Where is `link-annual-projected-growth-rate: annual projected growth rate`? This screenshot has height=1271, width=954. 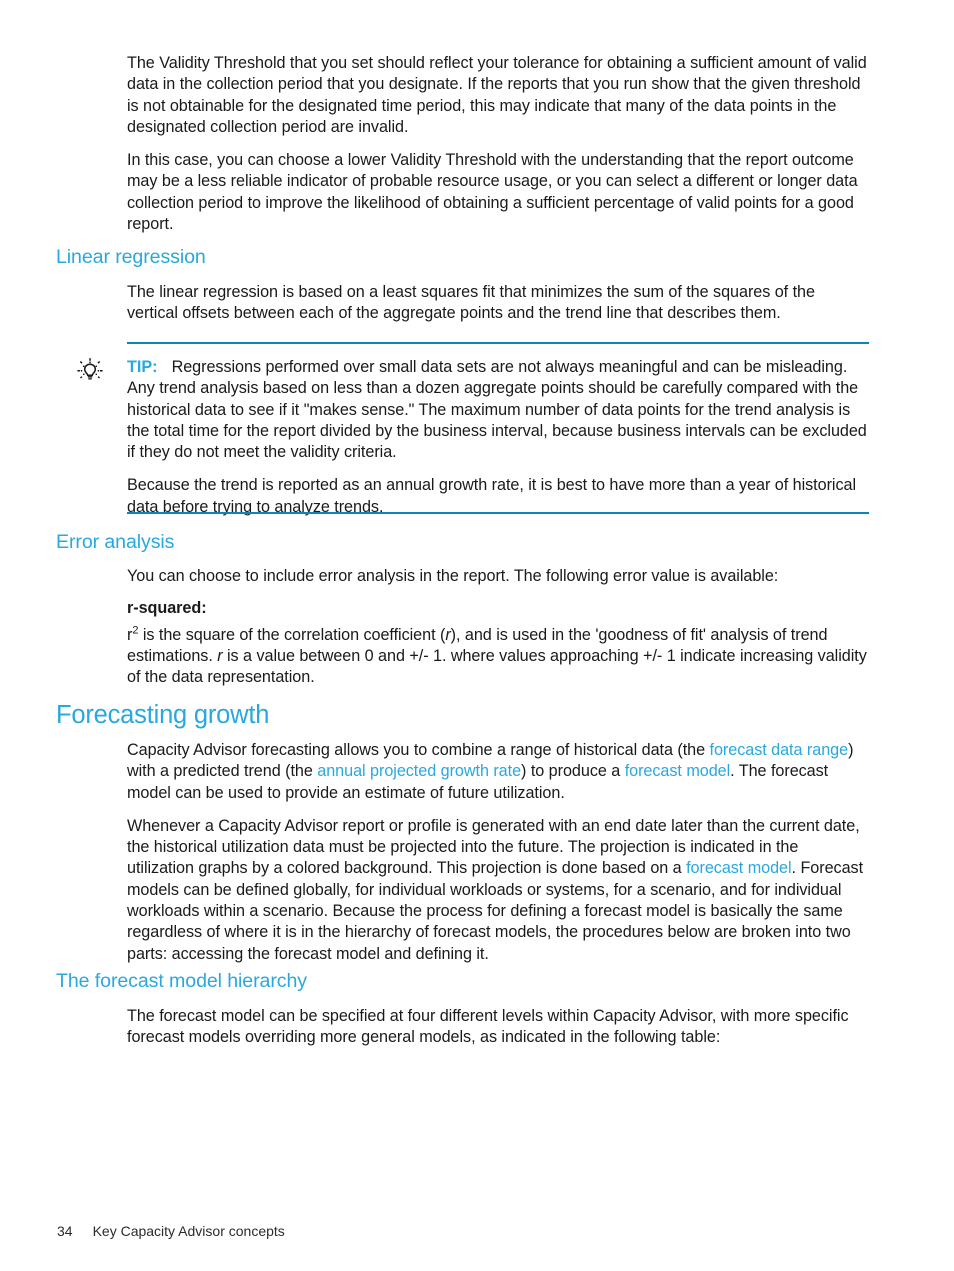
link-annual-projected-growth-rate: annual projected growth rate is located at coordinates (419, 771).